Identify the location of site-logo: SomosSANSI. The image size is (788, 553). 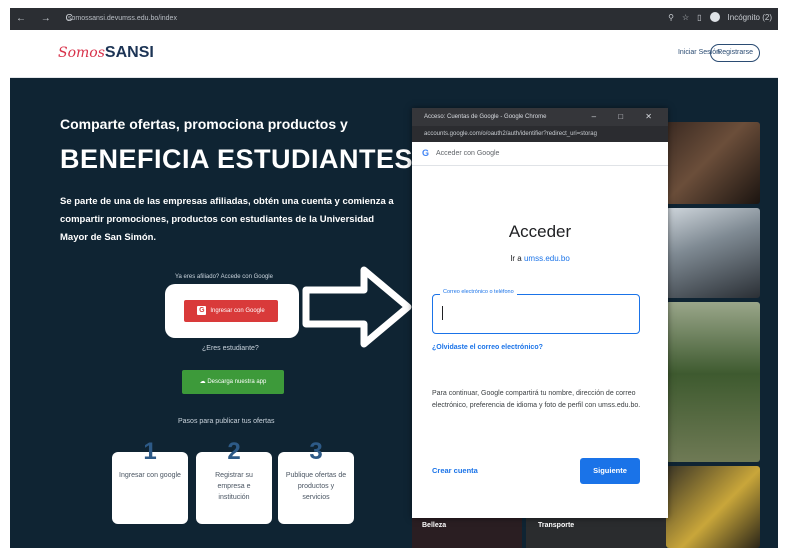
(106, 53).